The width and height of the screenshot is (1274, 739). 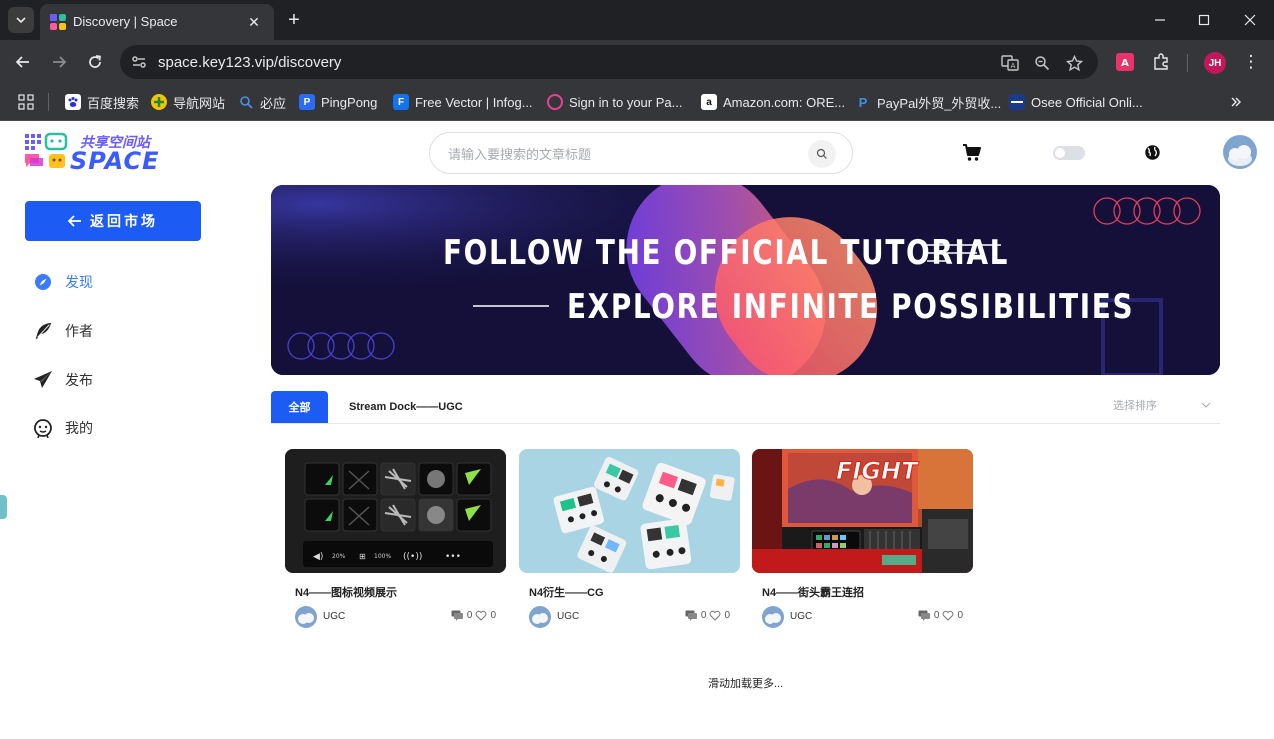 I want to click on sidebar-item-mine: 我的, so click(x=118, y=428).